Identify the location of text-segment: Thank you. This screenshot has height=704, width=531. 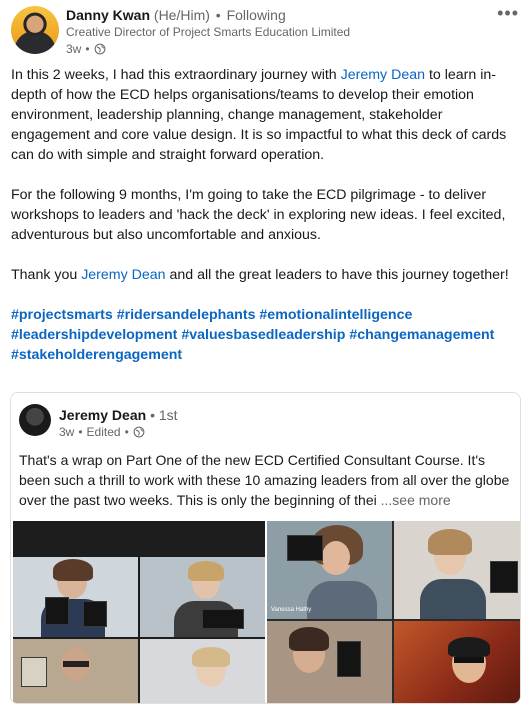
(46, 275).